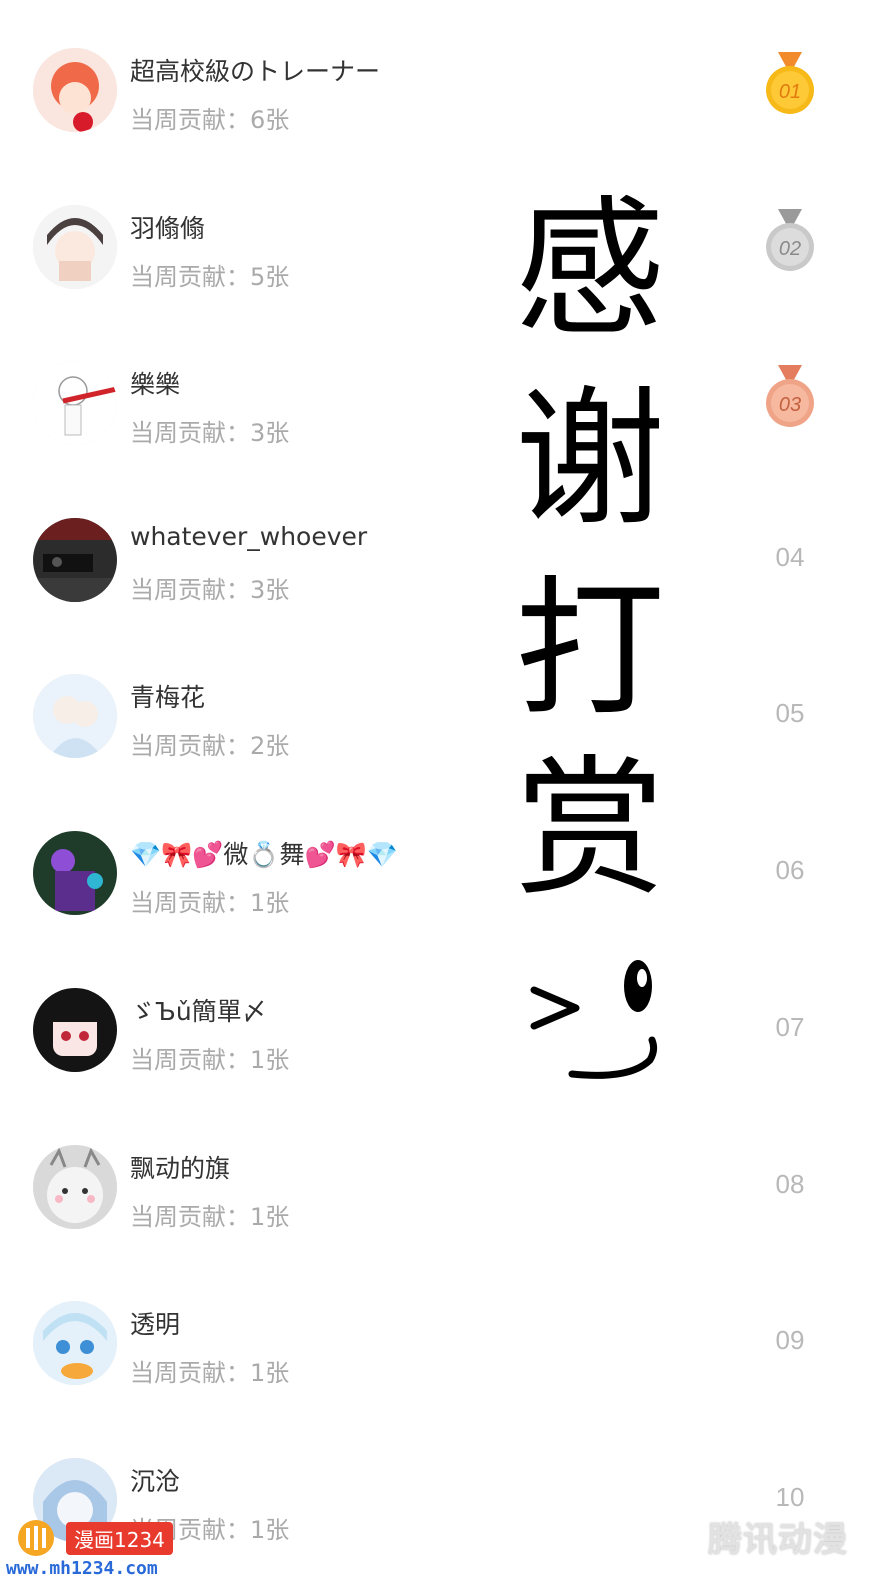 The image size is (880, 1591). I want to click on rank-number: 09, so click(790, 1340).